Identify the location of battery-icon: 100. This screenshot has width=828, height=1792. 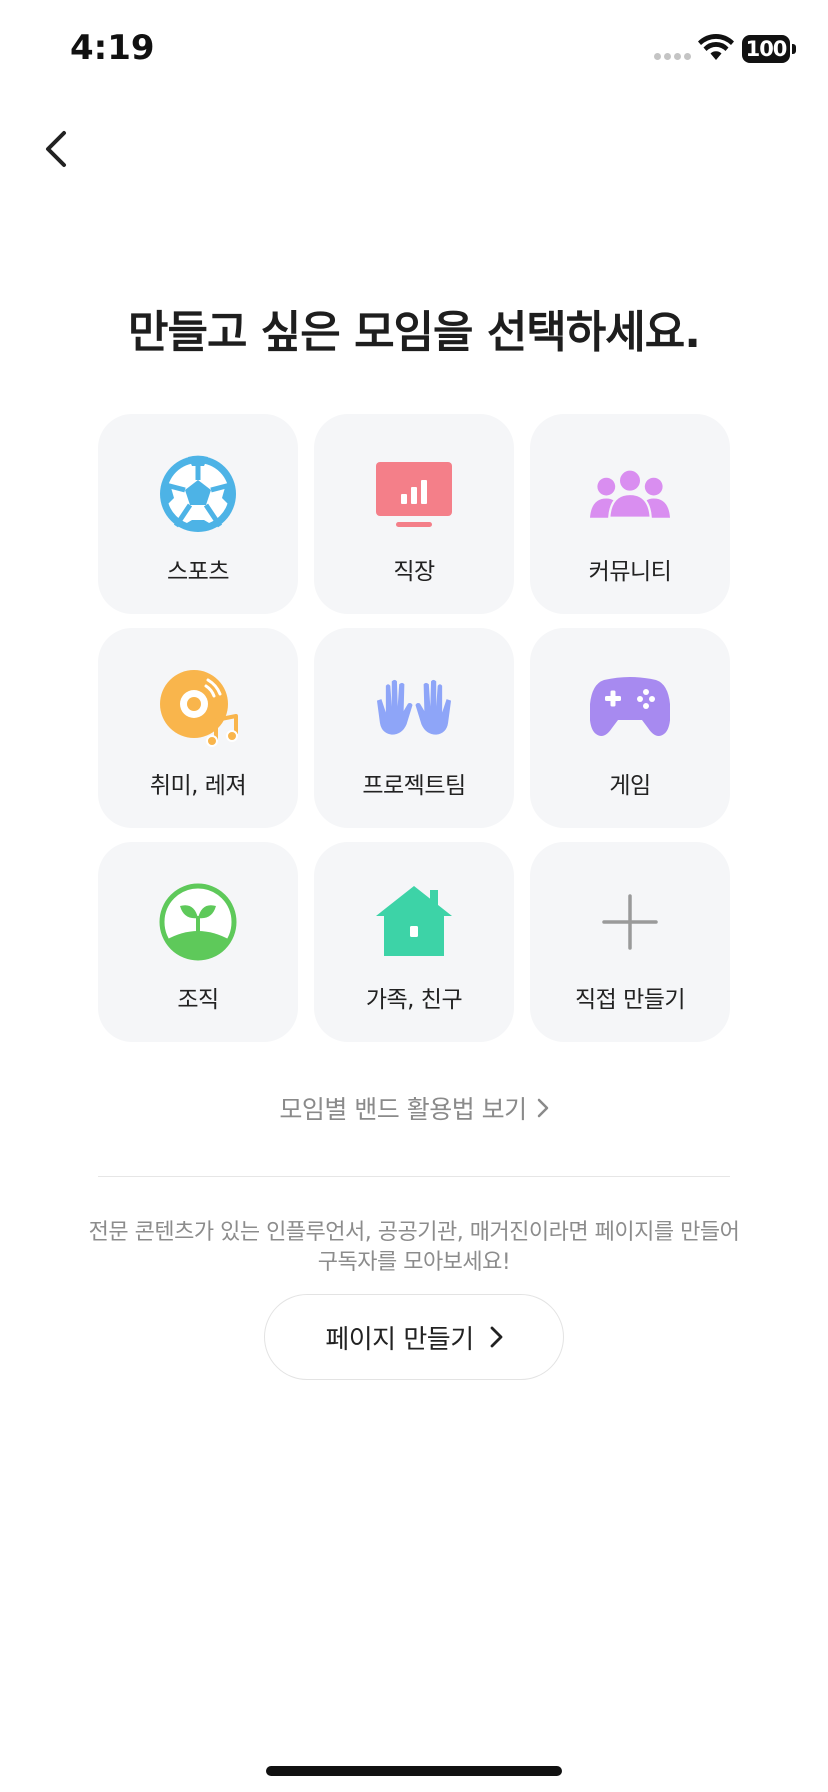
(769, 49).